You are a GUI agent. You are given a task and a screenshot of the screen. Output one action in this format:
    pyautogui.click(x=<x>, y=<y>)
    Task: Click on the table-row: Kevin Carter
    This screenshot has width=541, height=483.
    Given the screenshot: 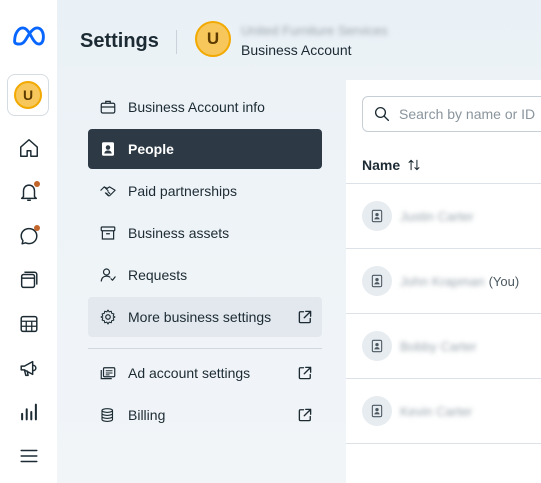 What is the action you would take?
    pyautogui.click(x=443, y=411)
    